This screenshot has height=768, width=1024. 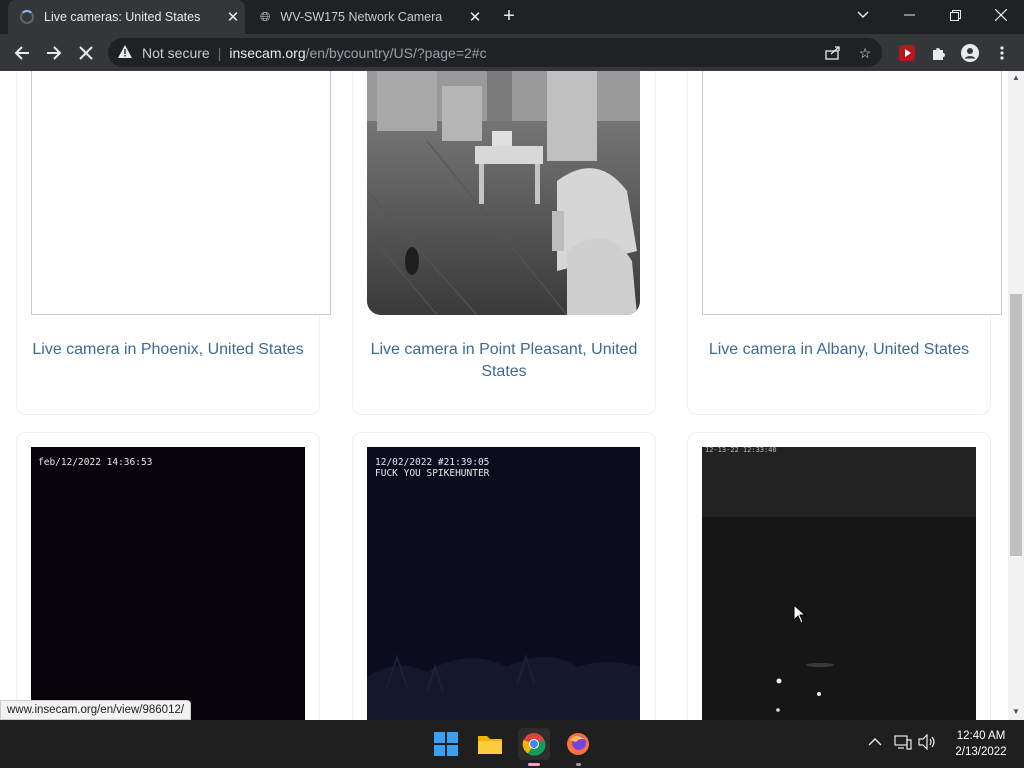 What do you see at coordinates (96, 710) in the screenshot?
I see `link-status-bubble: www.insecam.org/en/view/986012/` at bounding box center [96, 710].